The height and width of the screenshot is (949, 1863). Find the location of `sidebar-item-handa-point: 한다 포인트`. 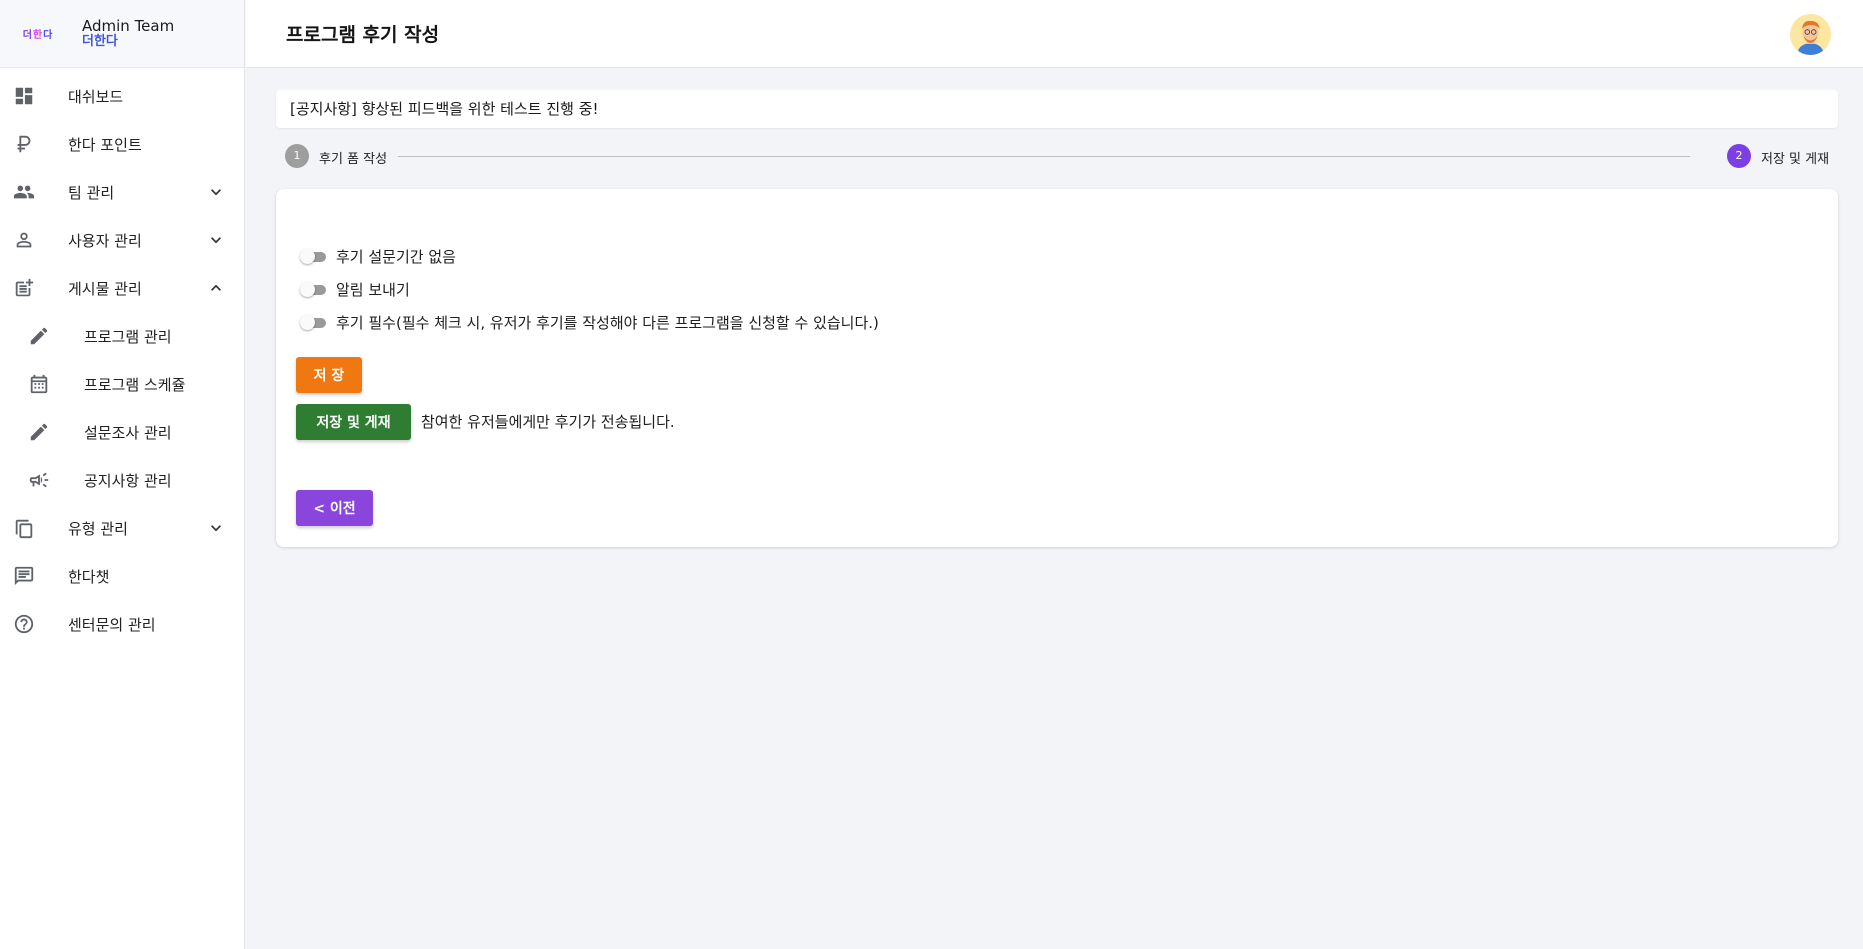

sidebar-item-handa-point: 한다 포인트 is located at coordinates (122, 144).